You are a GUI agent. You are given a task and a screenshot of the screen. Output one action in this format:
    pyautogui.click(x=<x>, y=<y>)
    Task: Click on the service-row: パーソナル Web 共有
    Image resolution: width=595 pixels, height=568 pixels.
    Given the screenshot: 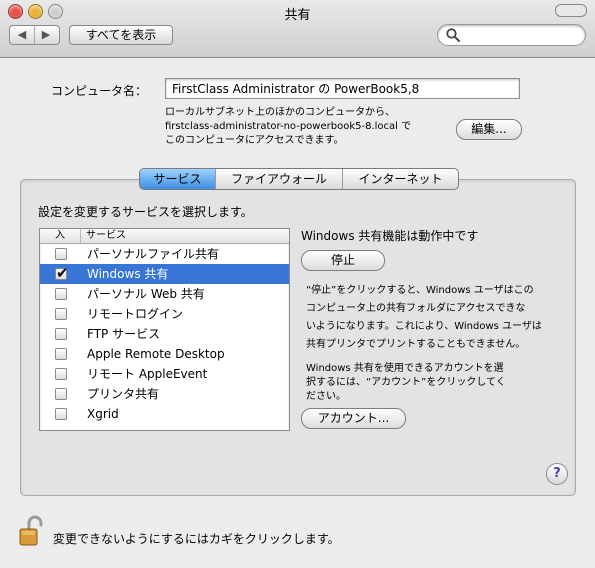 What is the action you would take?
    pyautogui.click(x=164, y=294)
    